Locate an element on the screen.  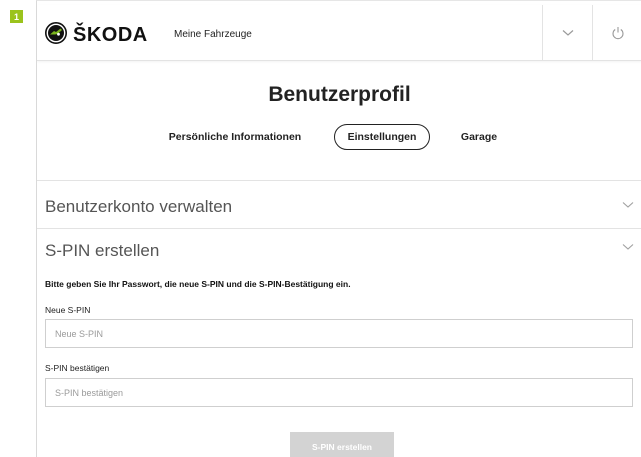
header-menu-button is located at coordinates (567, 33).